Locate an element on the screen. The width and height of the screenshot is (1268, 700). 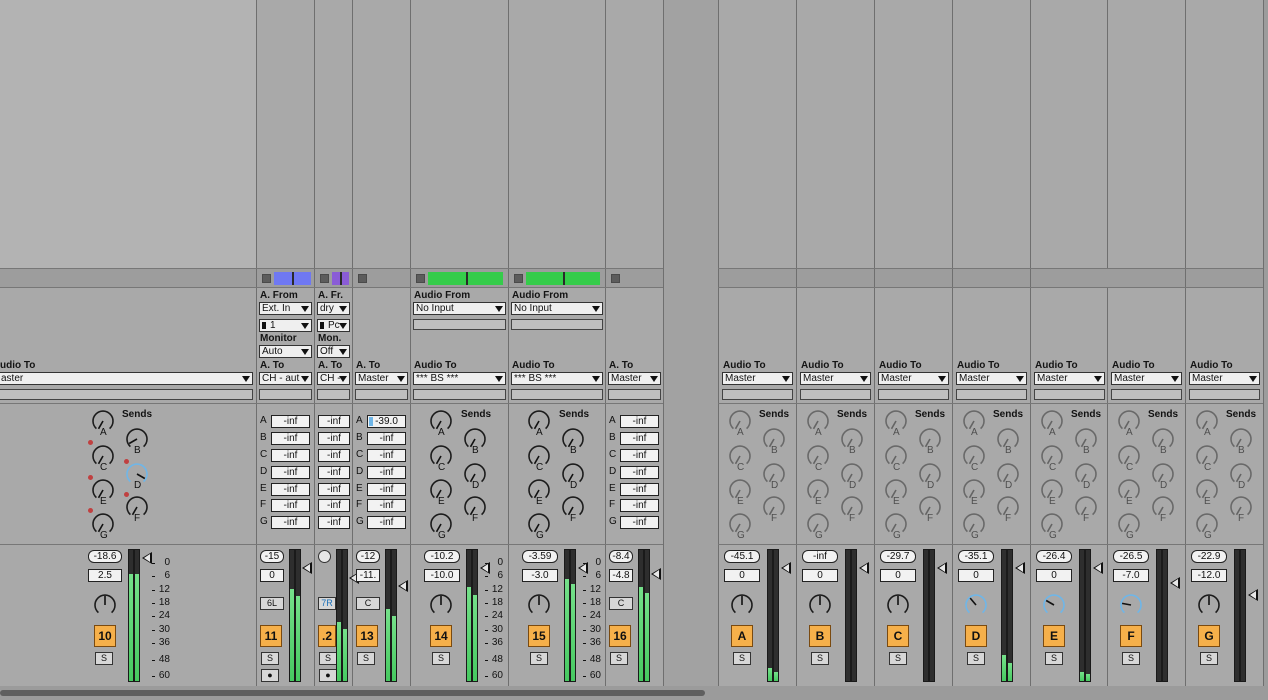
return-pan-value: -12.0 is located at coordinates (1209, 575).